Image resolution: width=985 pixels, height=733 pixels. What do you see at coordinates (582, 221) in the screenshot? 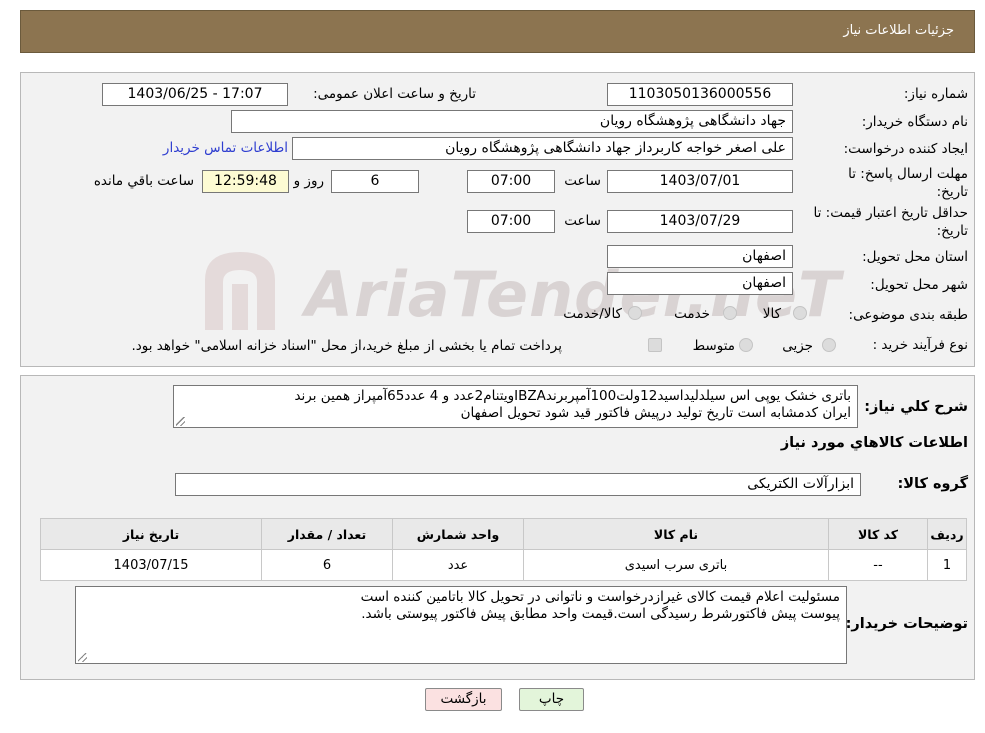
I see `validity-time-label: ساعت` at bounding box center [582, 221].